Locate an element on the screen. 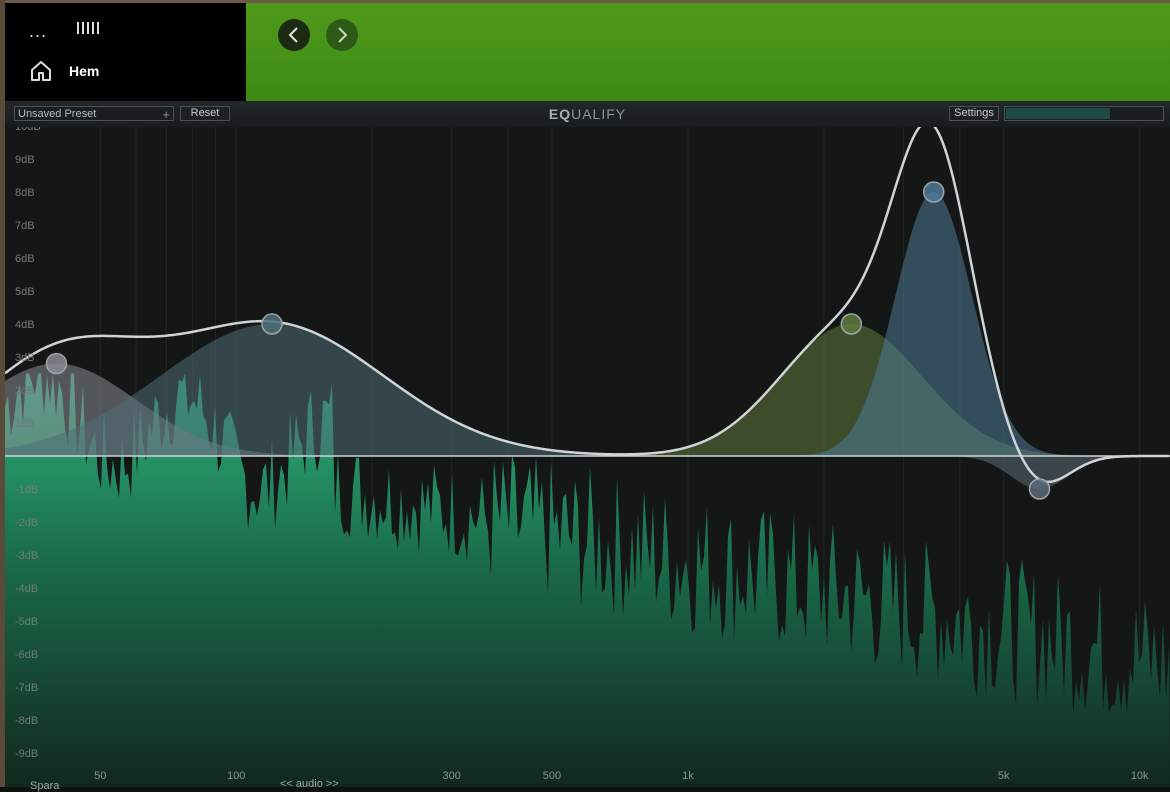 This screenshot has height=792, width=1170. db-label: 3dB is located at coordinates (25, 358).